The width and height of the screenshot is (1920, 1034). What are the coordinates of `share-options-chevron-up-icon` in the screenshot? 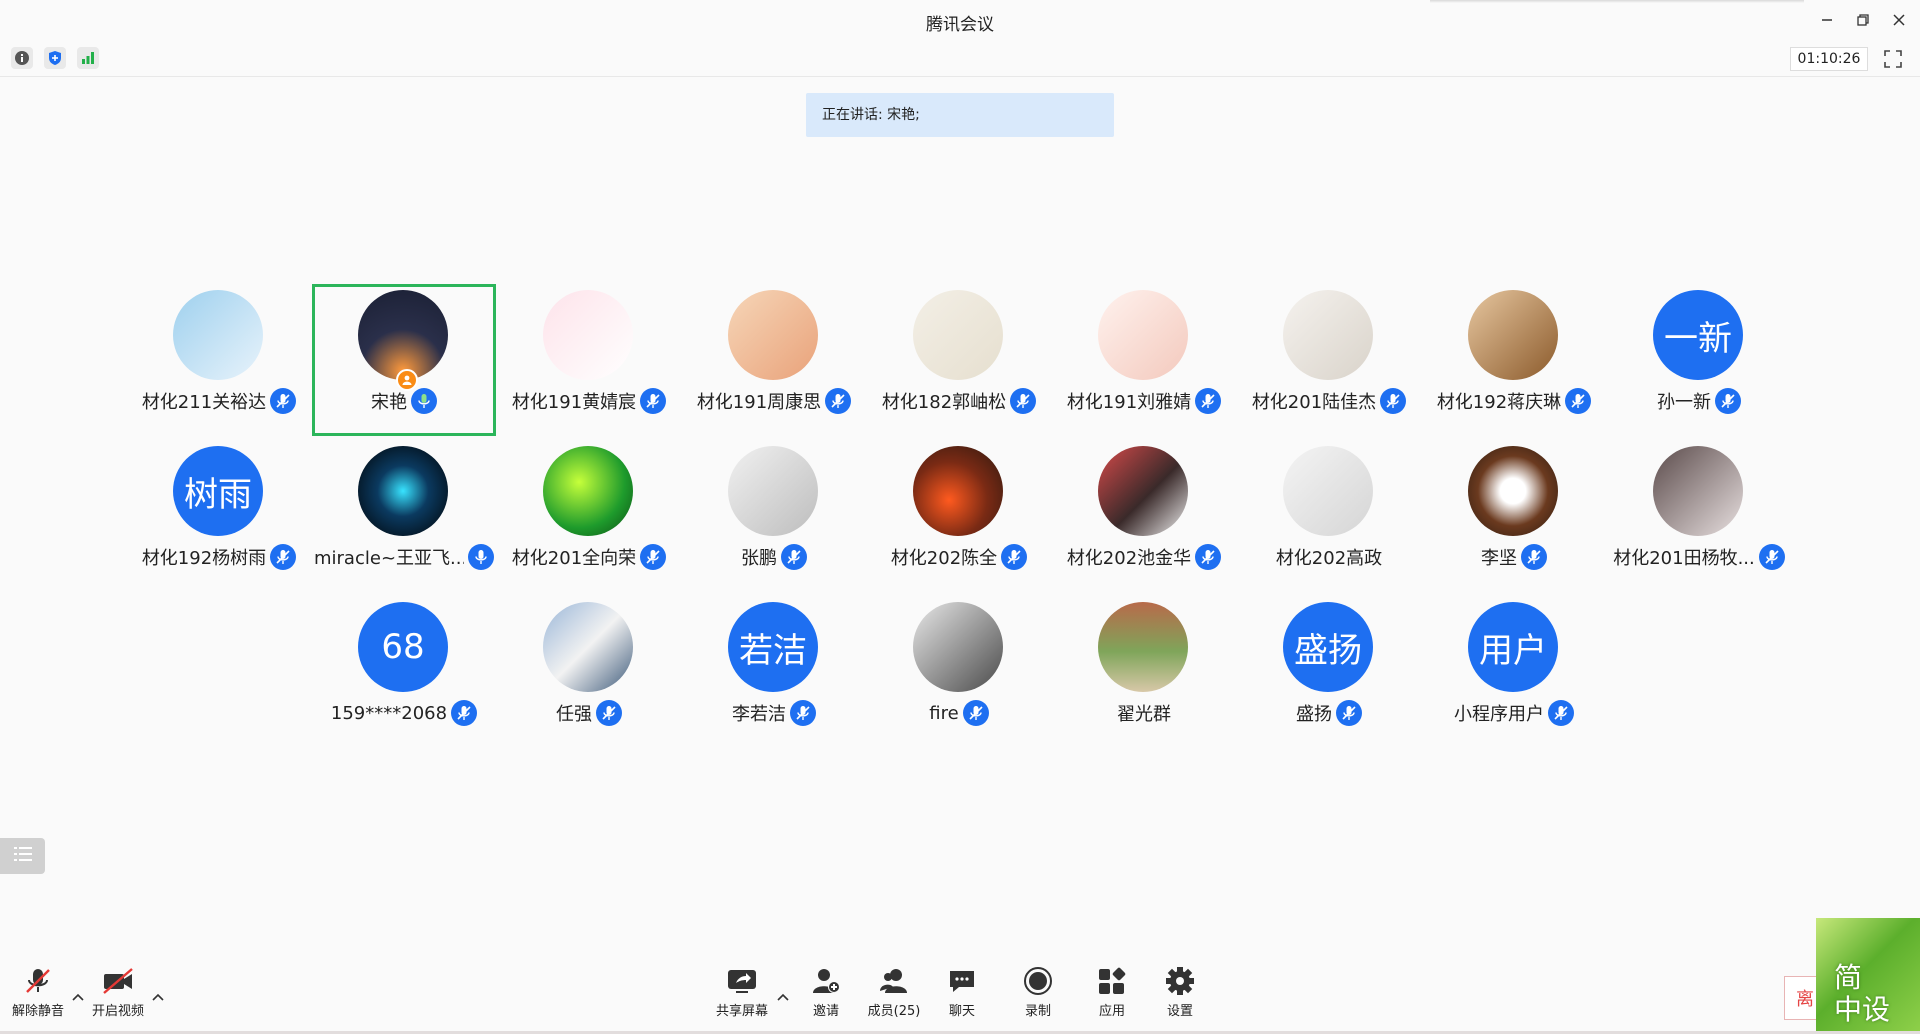 It's located at (783, 997).